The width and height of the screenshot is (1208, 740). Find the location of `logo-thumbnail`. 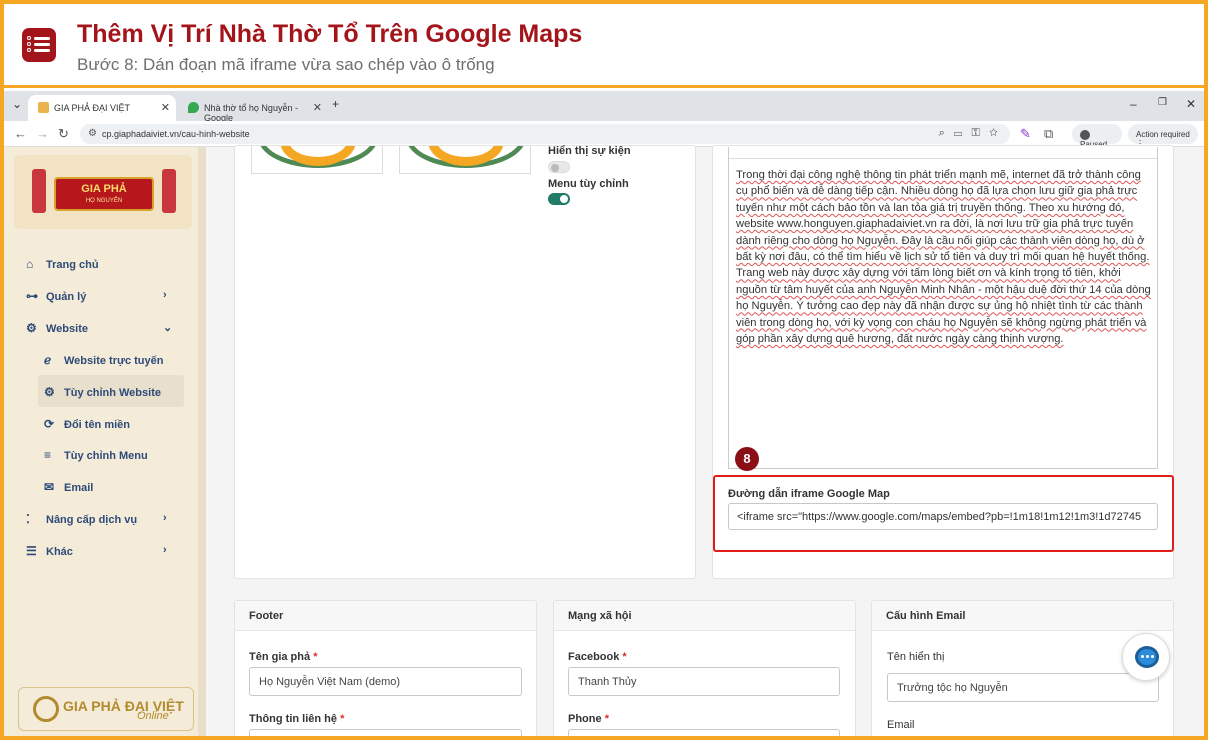

logo-thumbnail is located at coordinates (317, 160).